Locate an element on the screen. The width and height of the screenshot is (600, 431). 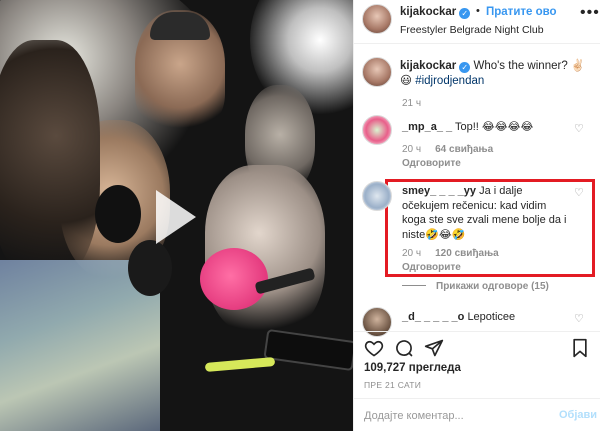
hashtag-link: #idjrodjendan is located at coordinates (449, 81).